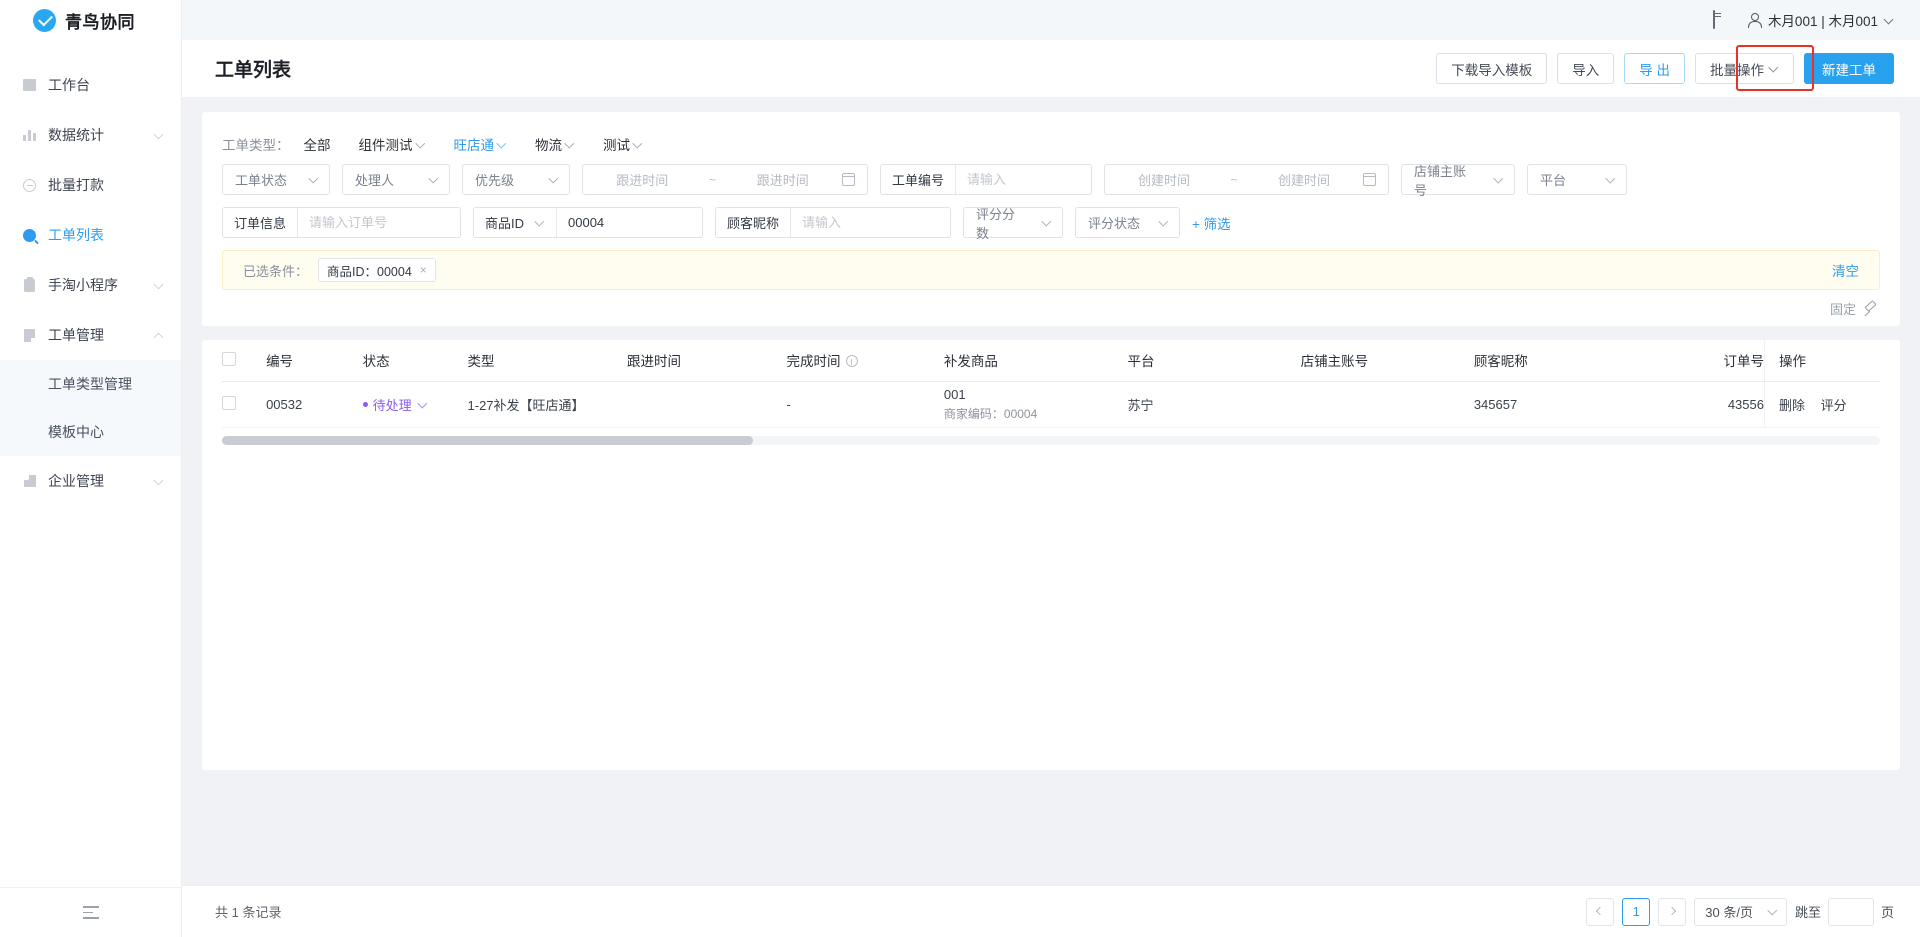 The width and height of the screenshot is (1920, 937). I want to click on select-all-checkbox, so click(229, 358).